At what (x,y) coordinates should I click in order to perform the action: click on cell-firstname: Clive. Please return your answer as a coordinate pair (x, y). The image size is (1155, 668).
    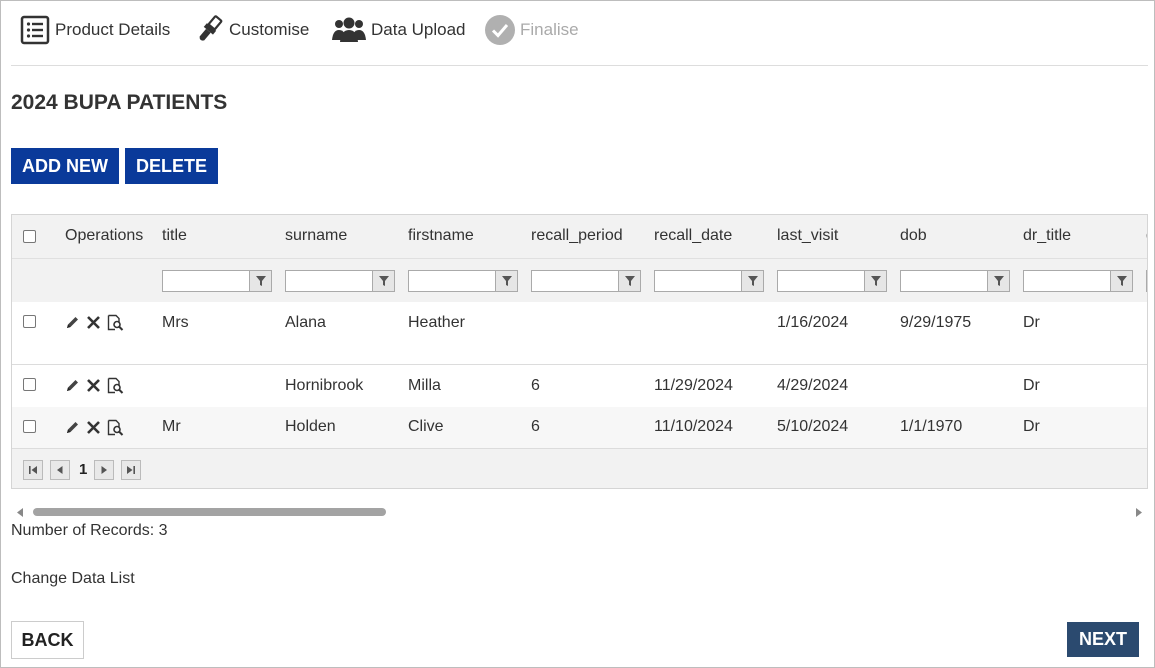
    Looking at the image, I should click on (426, 426).